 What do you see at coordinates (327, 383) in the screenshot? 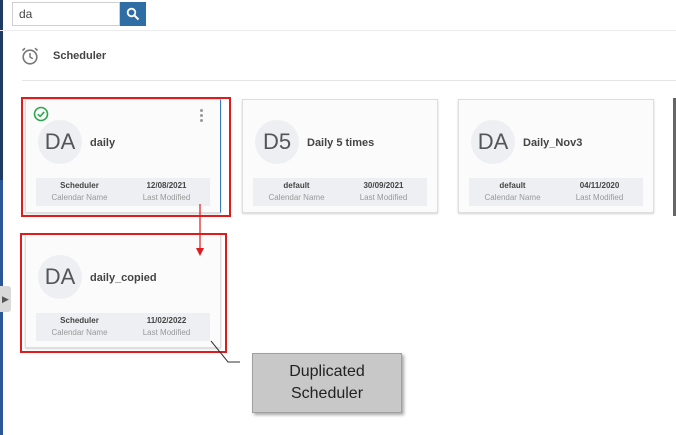
I see `annotation-callout: Duplicated Scheduler` at bounding box center [327, 383].